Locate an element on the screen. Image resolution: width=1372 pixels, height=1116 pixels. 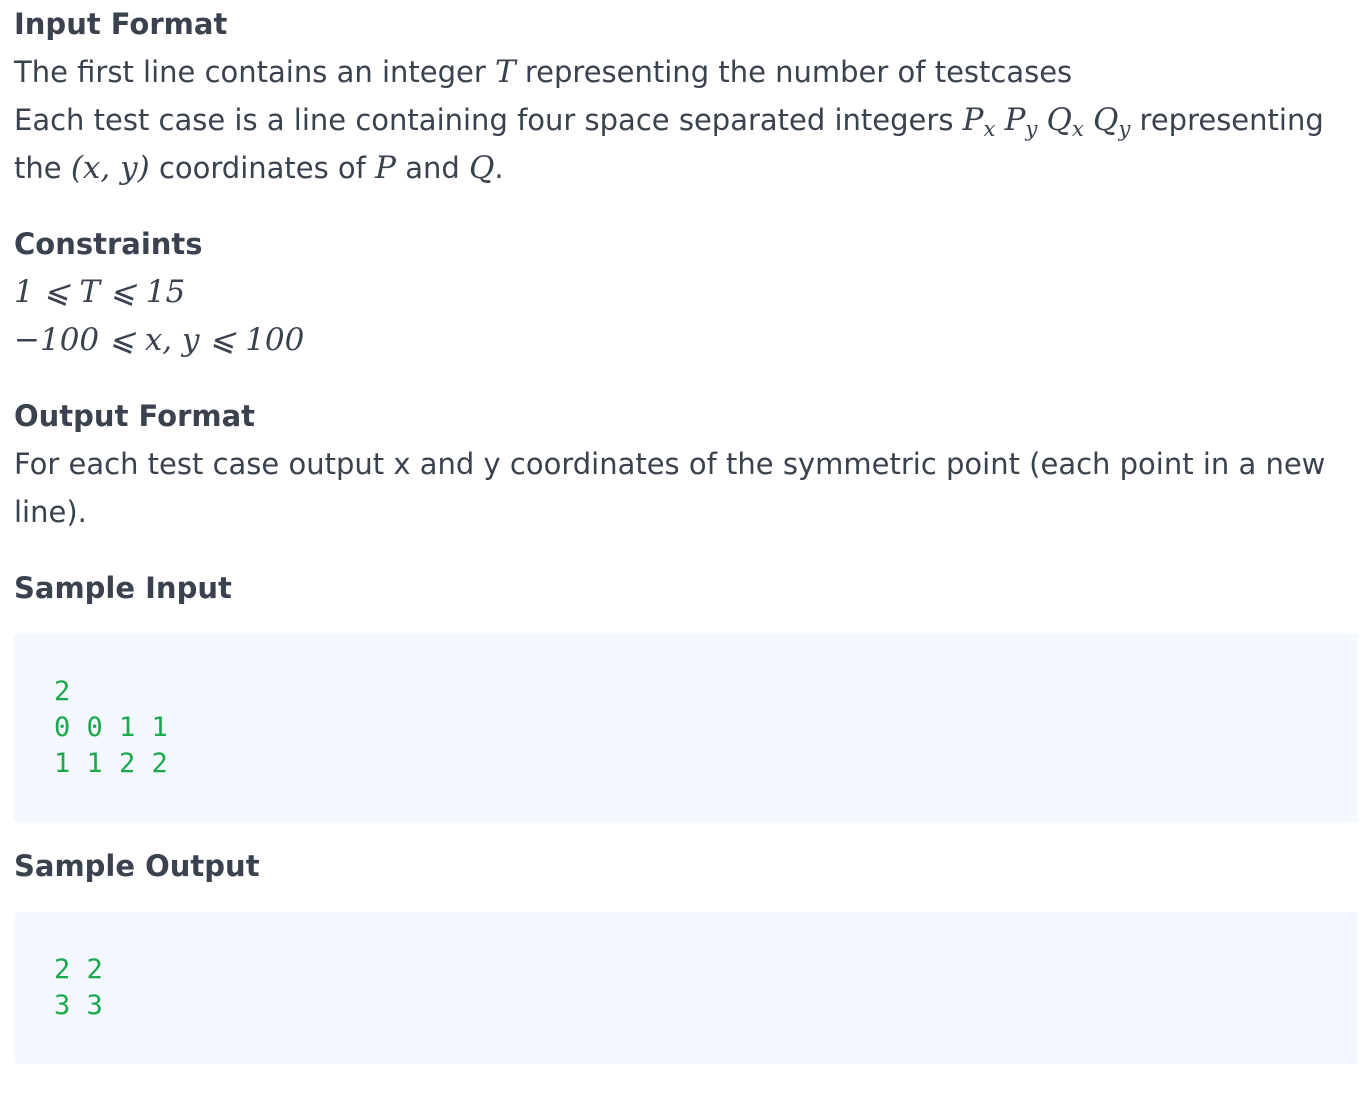
constraint-2-line: −100 ⩽ x, y ⩽ 100 is located at coordinates (686, 340).